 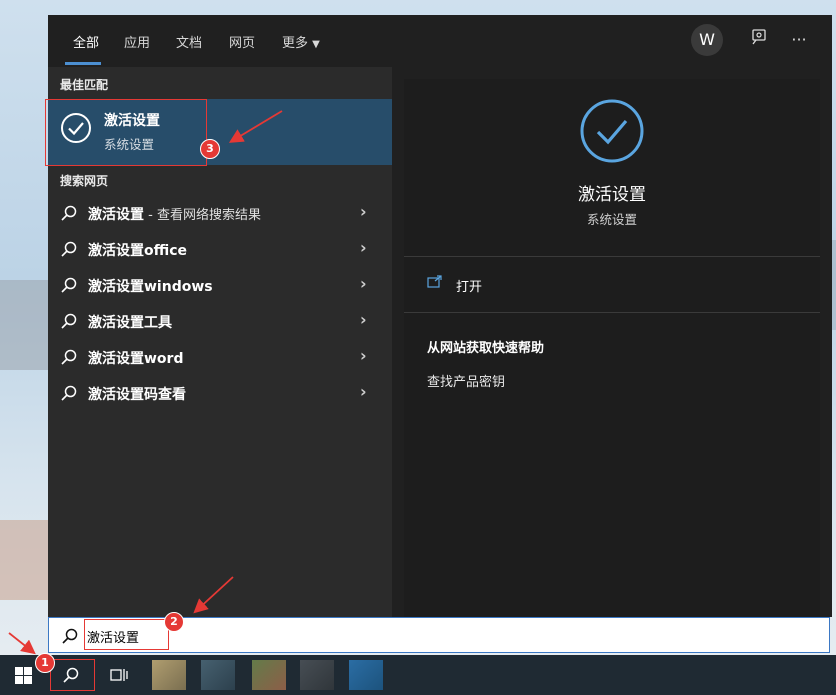 I want to click on chevron-down-icon: ▼, so click(x=316, y=44).